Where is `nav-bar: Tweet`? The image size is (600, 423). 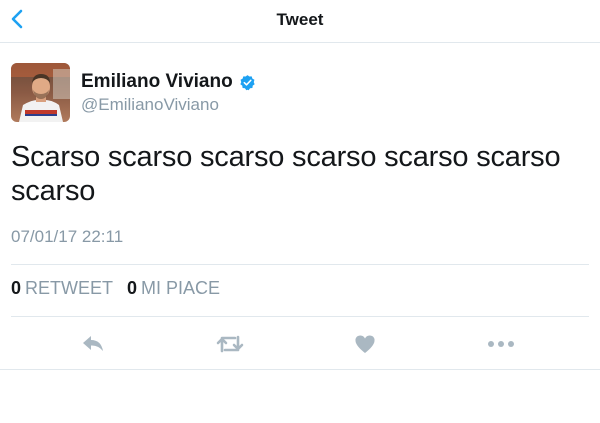
nav-bar: Tweet is located at coordinates (300, 21).